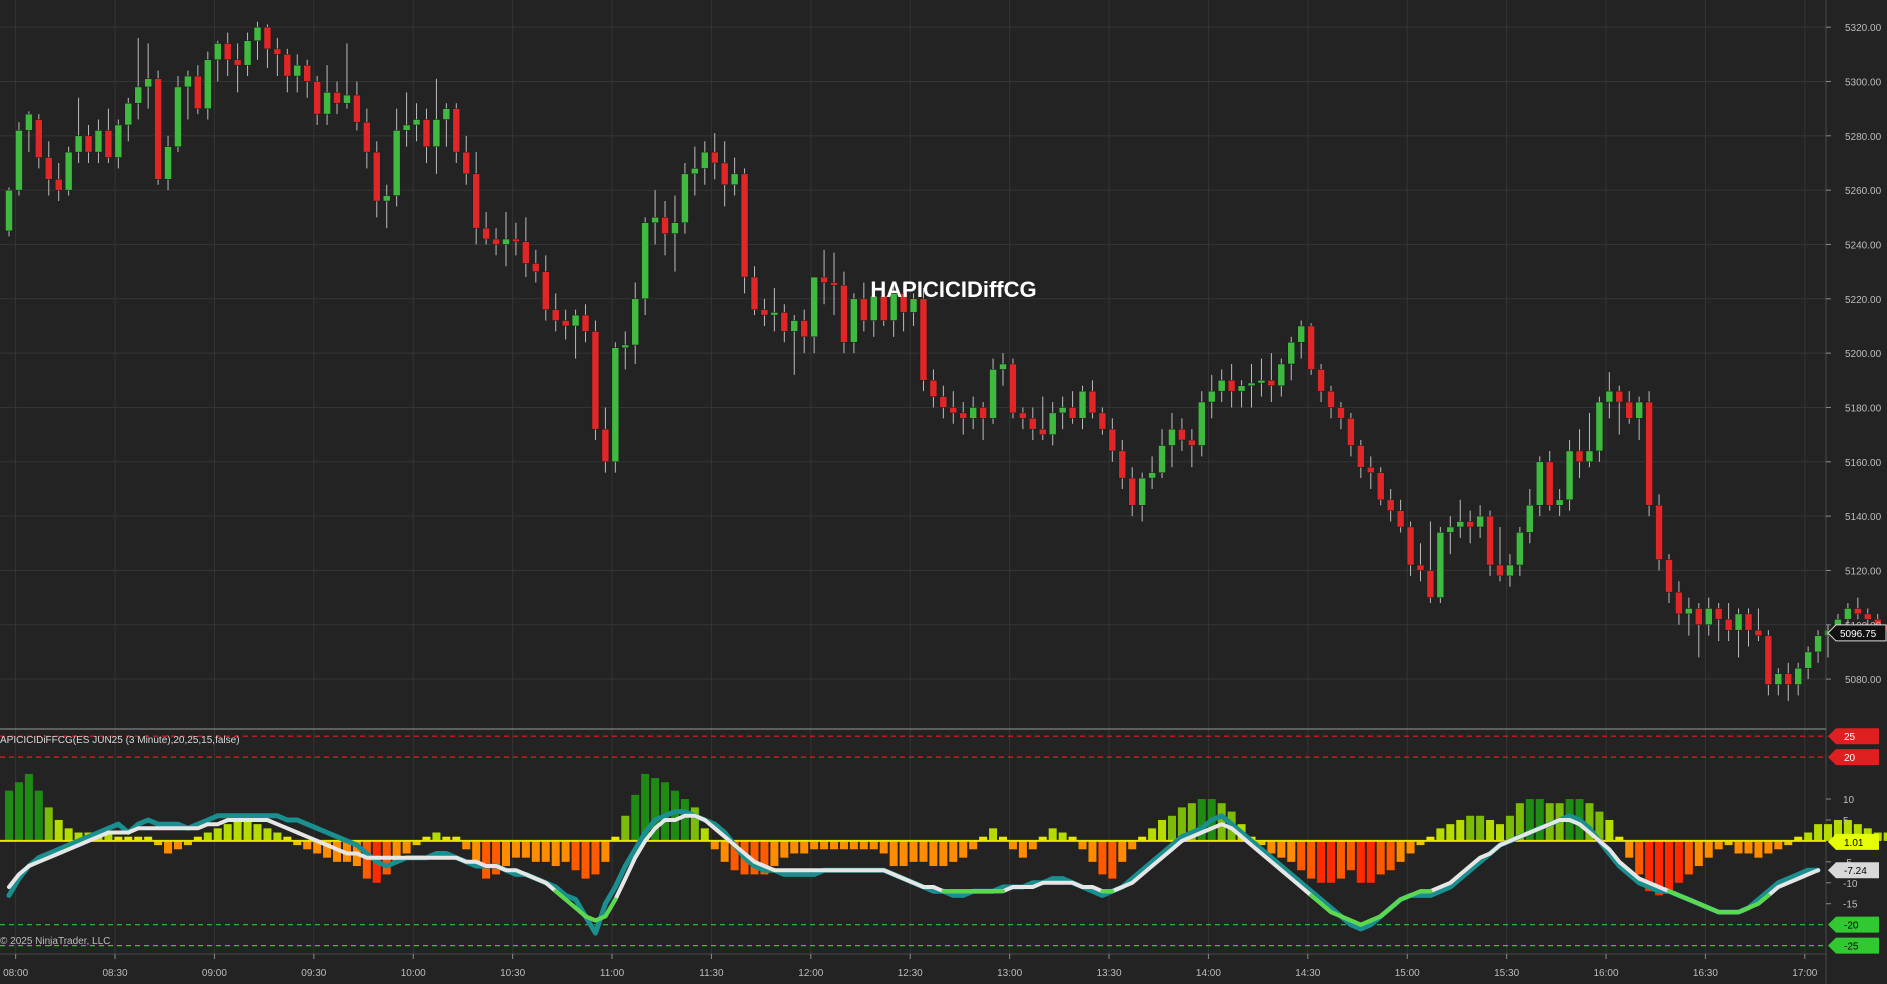 This screenshot has height=984, width=1887. Describe the element at coordinates (1853, 870) in the screenshot. I see `line-value-tag: -7.24` at that location.